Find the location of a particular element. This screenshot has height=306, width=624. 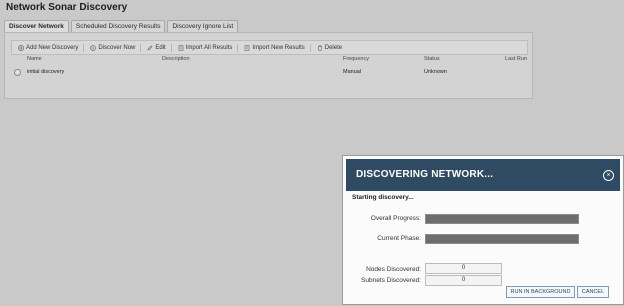

nodes-discovered-label: Nodes Discovered: is located at coordinates (393, 269).